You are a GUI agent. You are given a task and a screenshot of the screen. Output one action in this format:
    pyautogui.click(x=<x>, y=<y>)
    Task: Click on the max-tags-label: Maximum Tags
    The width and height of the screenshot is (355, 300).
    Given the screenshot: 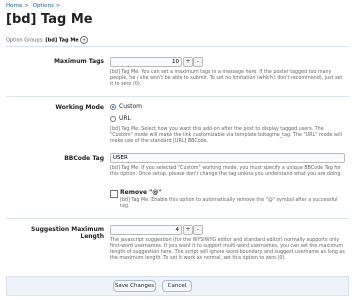 What is the action you would take?
    pyautogui.click(x=78, y=61)
    